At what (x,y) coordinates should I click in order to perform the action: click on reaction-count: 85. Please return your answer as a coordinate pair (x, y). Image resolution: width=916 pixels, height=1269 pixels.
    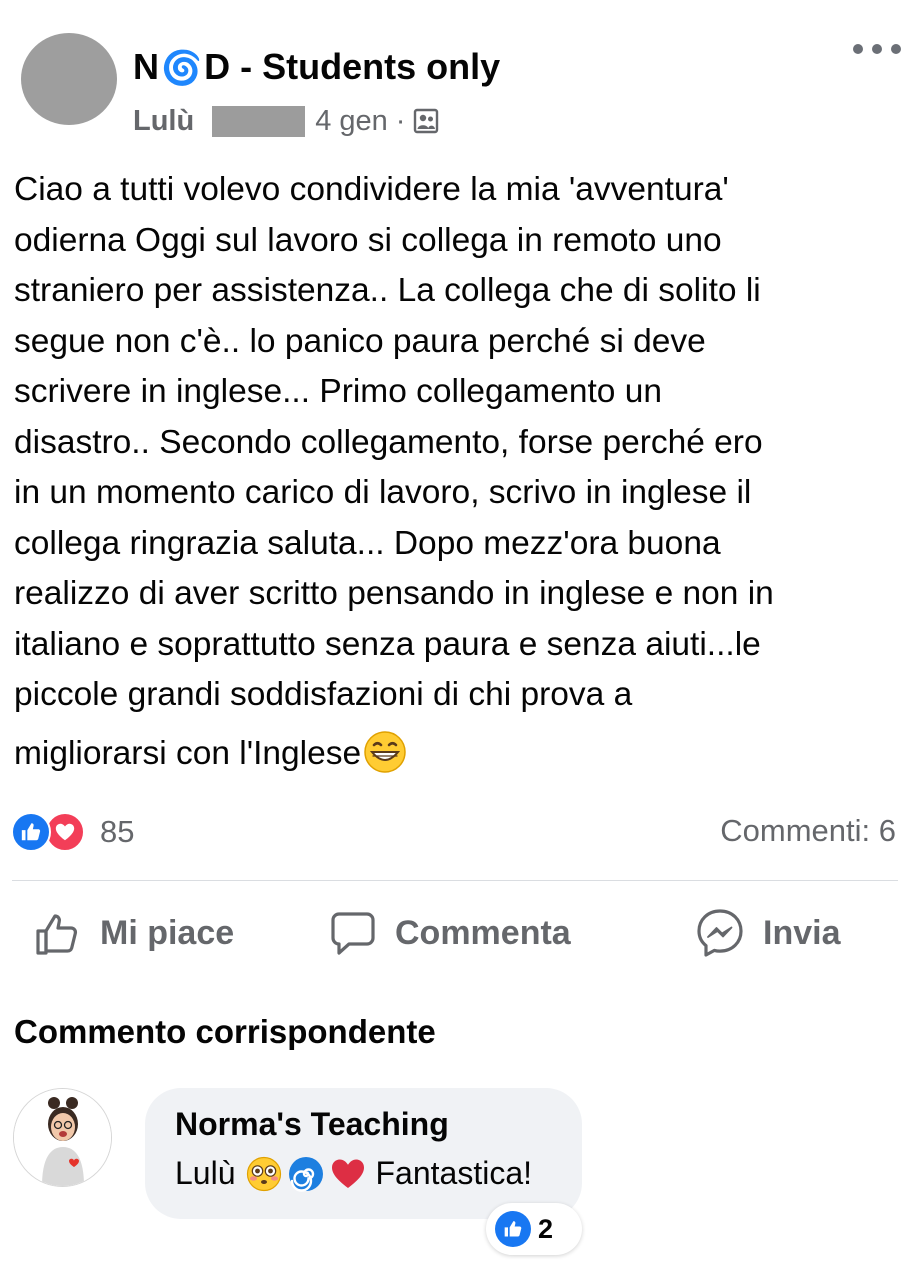
    Looking at the image, I should click on (117, 831).